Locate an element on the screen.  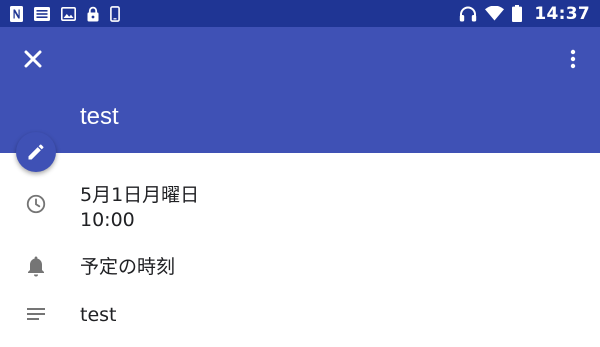
bell-icon is located at coordinates (36, 266).